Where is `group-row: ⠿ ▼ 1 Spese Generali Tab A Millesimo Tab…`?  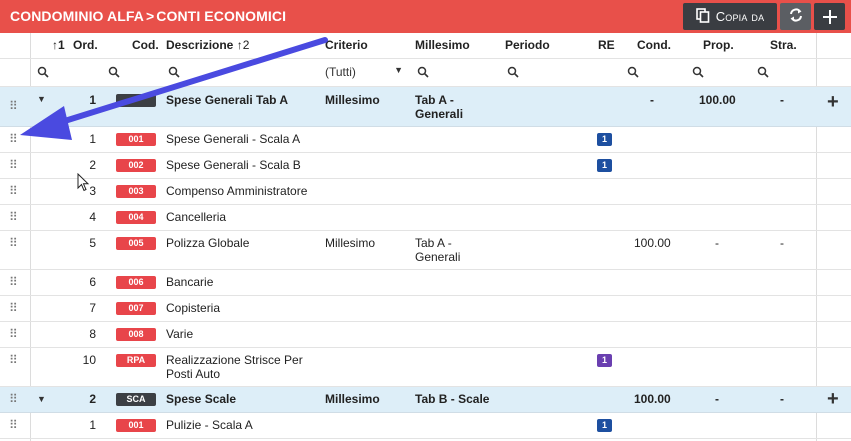 group-row: ⠿ ▼ 1 Spese Generali Tab A Millesimo Tab… is located at coordinates (425, 107).